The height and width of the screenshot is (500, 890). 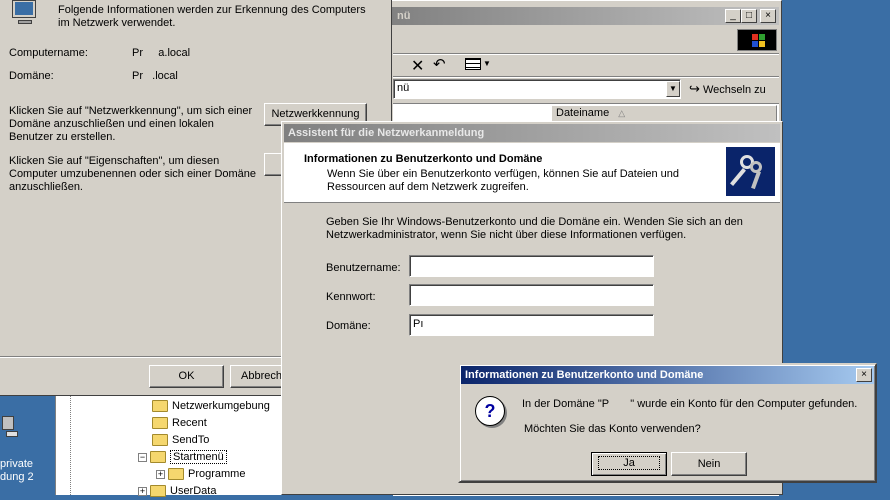 What do you see at coordinates (694, 88) in the screenshot?
I see `go-arrow-icon: ↪` at bounding box center [694, 88].